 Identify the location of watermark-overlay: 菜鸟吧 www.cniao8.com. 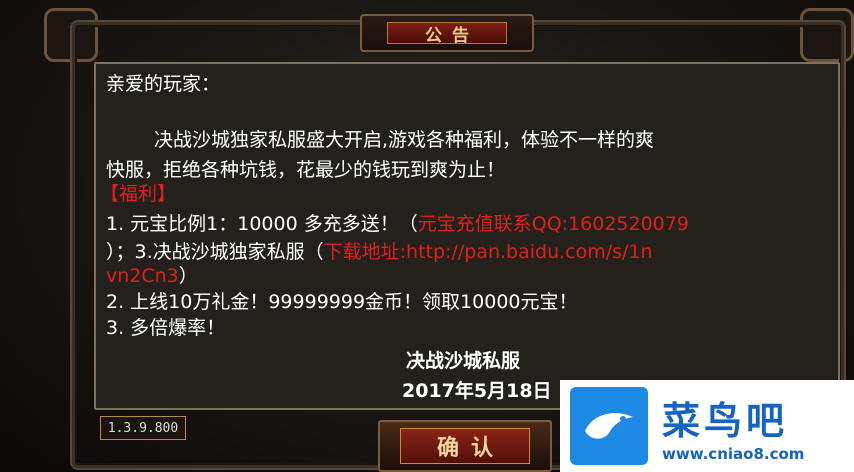
(707, 426).